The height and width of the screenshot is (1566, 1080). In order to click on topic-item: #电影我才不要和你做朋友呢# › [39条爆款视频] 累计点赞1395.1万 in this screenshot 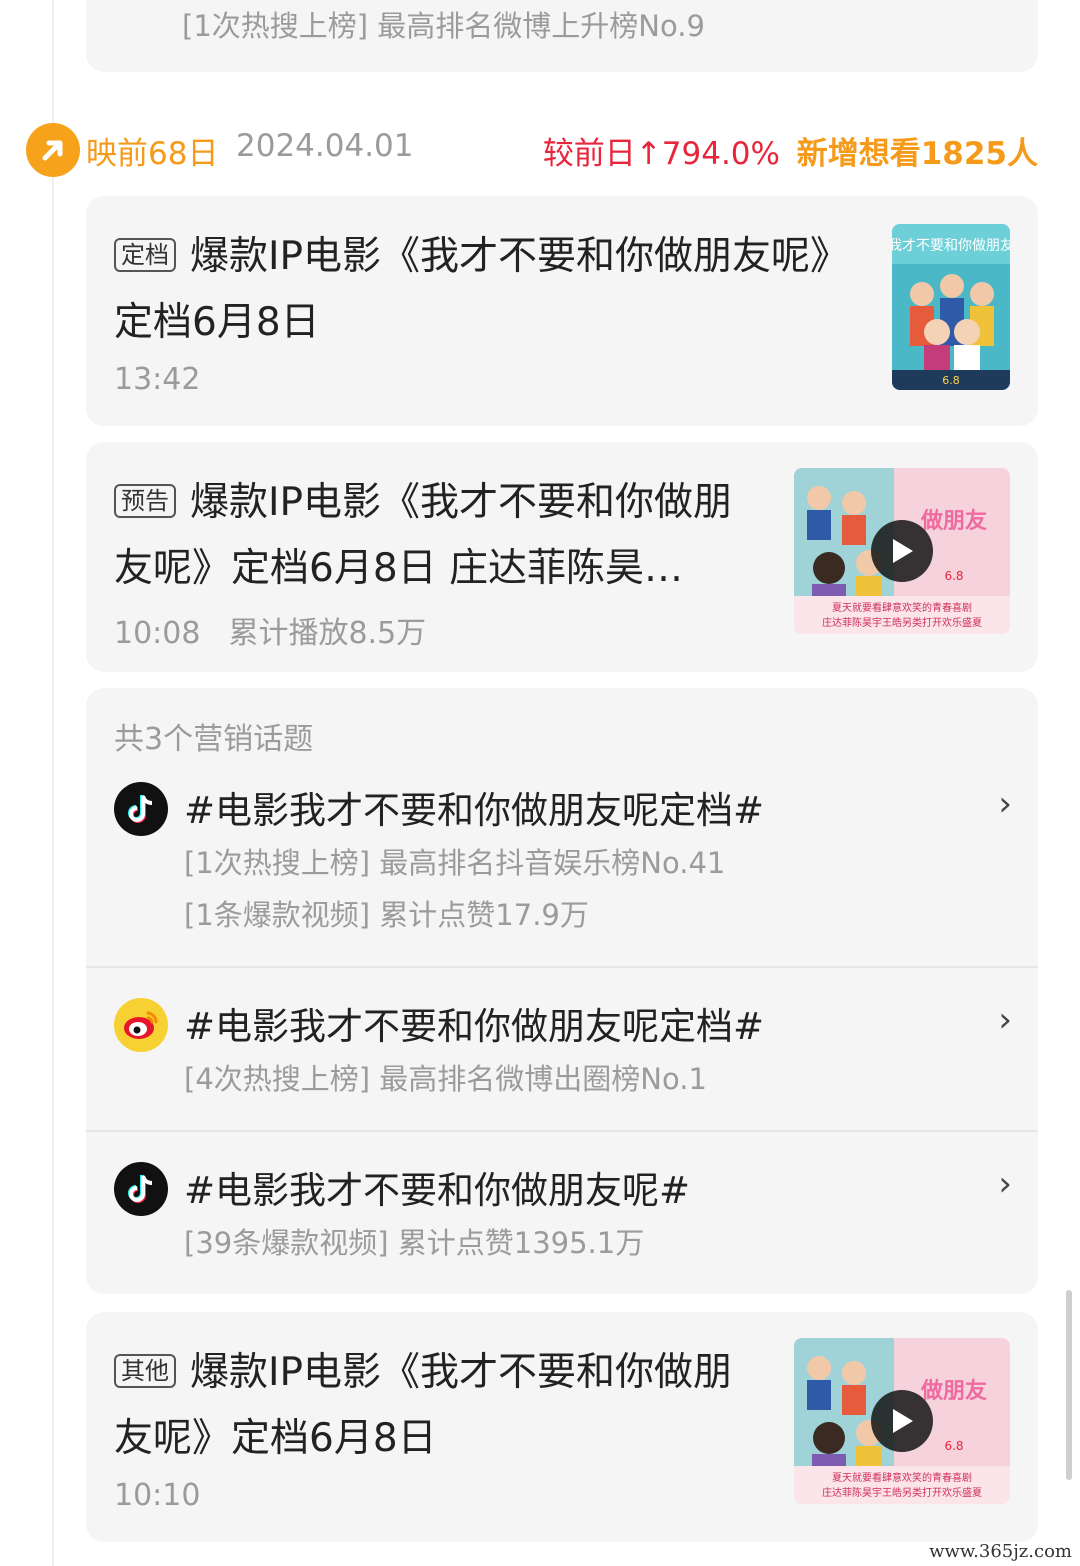, I will do `click(562, 1226)`.